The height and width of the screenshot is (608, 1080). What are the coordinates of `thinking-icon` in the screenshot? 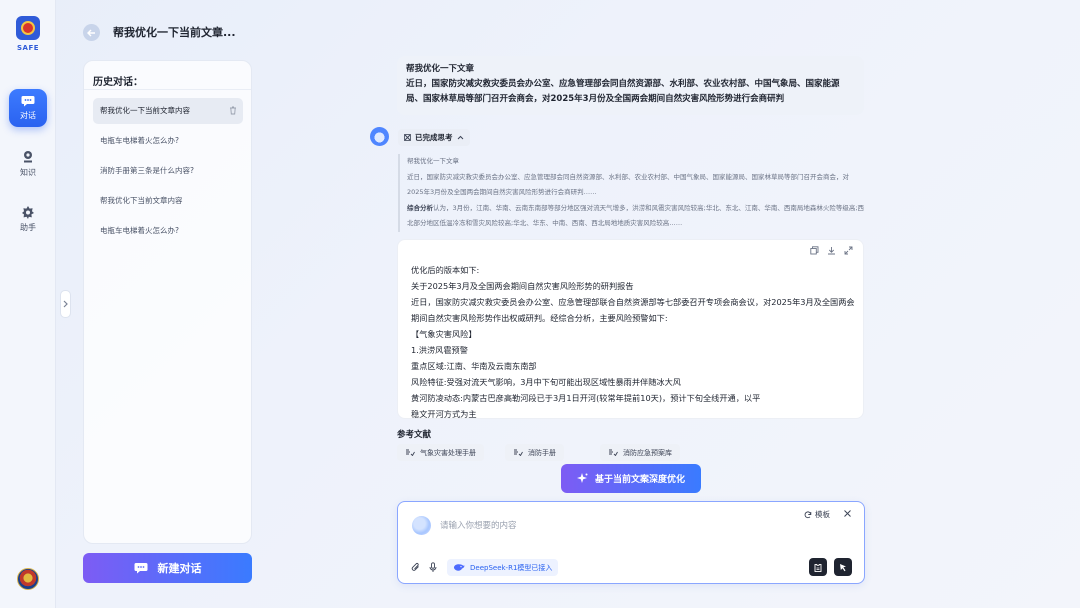 It's located at (407, 137).